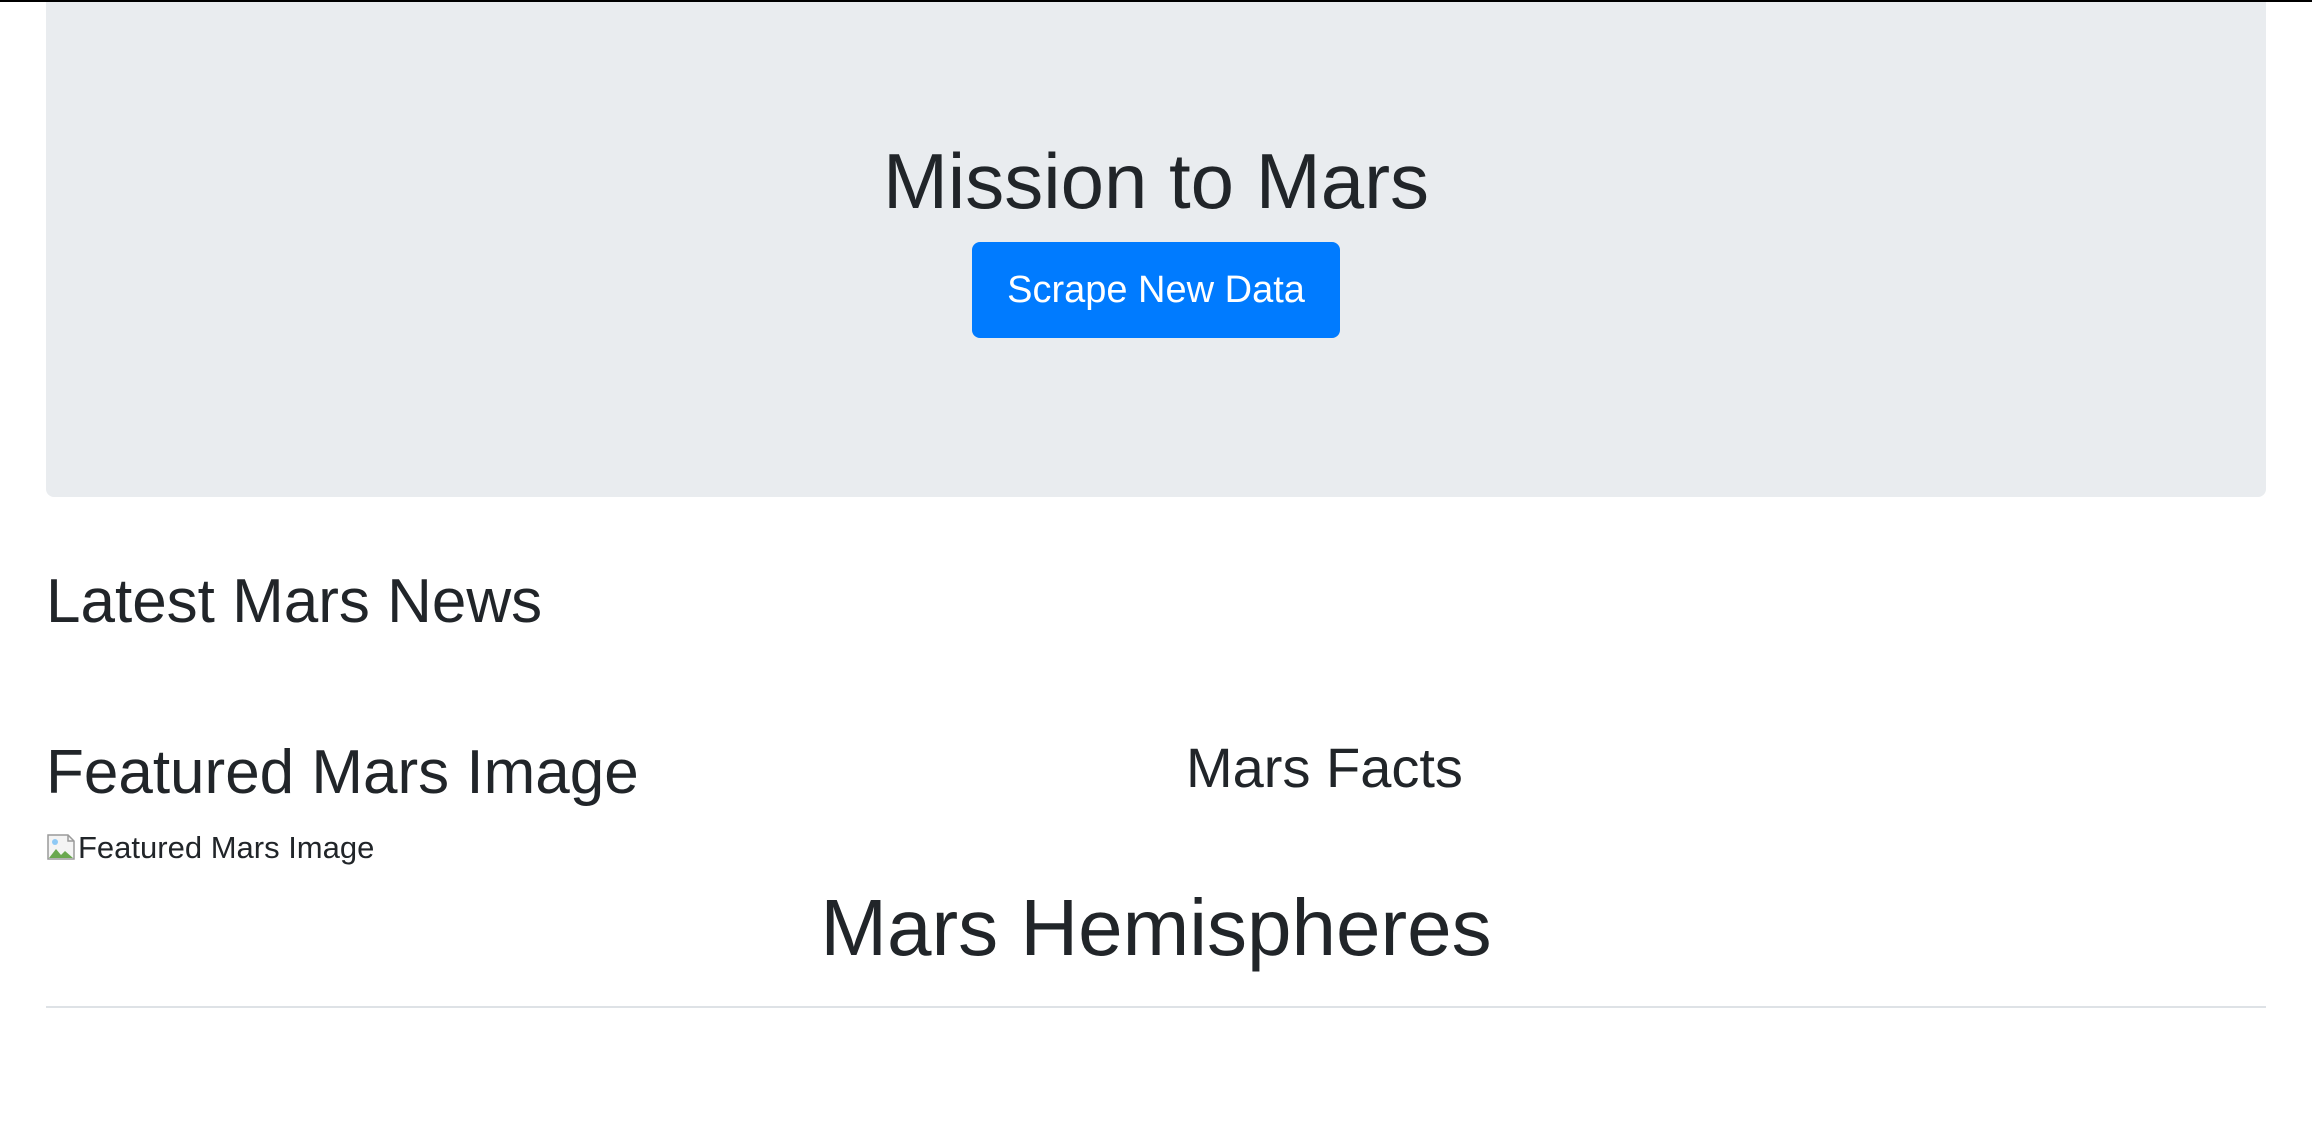  What do you see at coordinates (1156, 927) in the screenshot?
I see `mars-hemispheres-heading: Mars Hemispheres` at bounding box center [1156, 927].